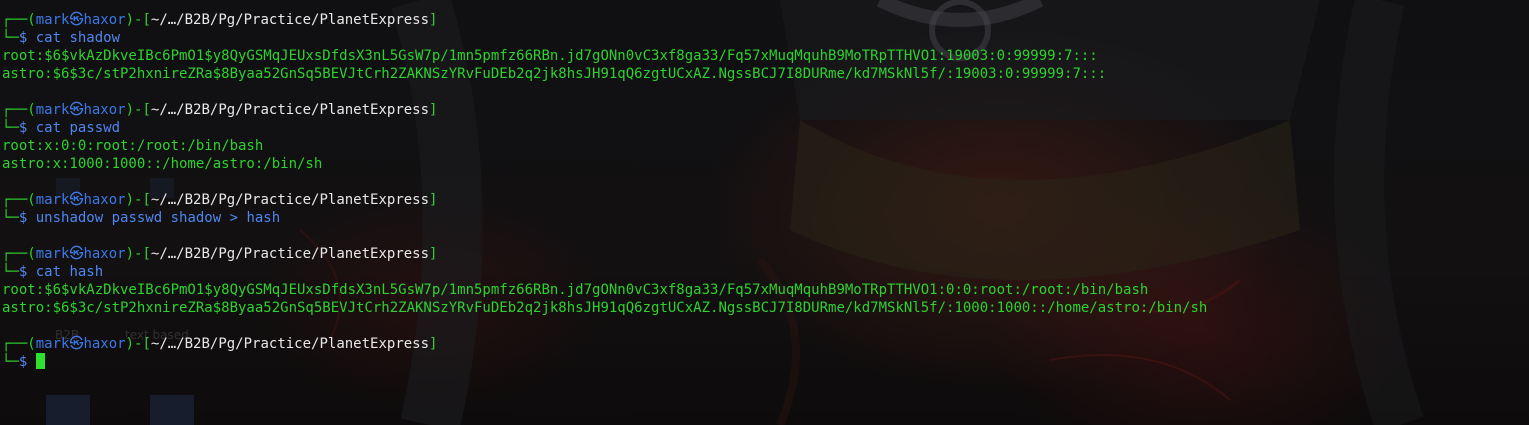 The image size is (1529, 425). I want to click on command-line: └─$ unshadow passwd shadow > hash, so click(604, 218).